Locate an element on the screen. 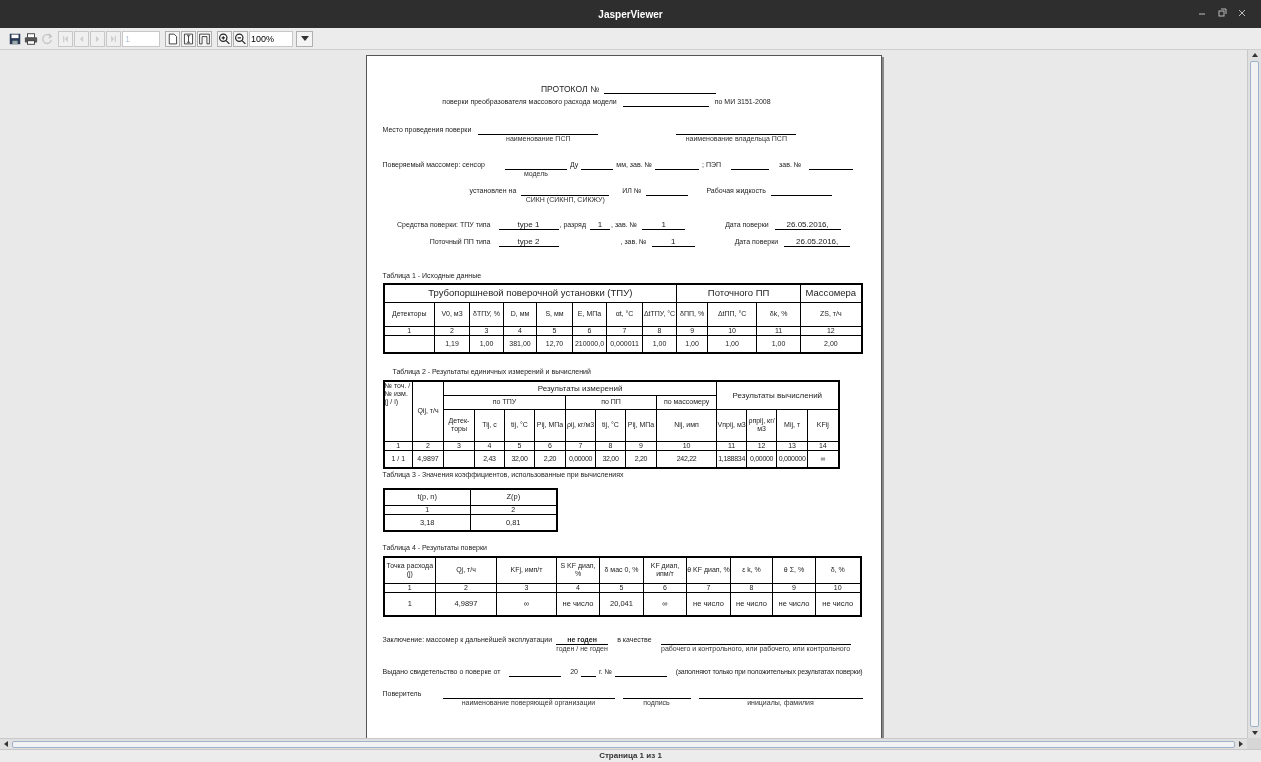  page-count-text: Страница 1 из 1 is located at coordinates (630, 756).